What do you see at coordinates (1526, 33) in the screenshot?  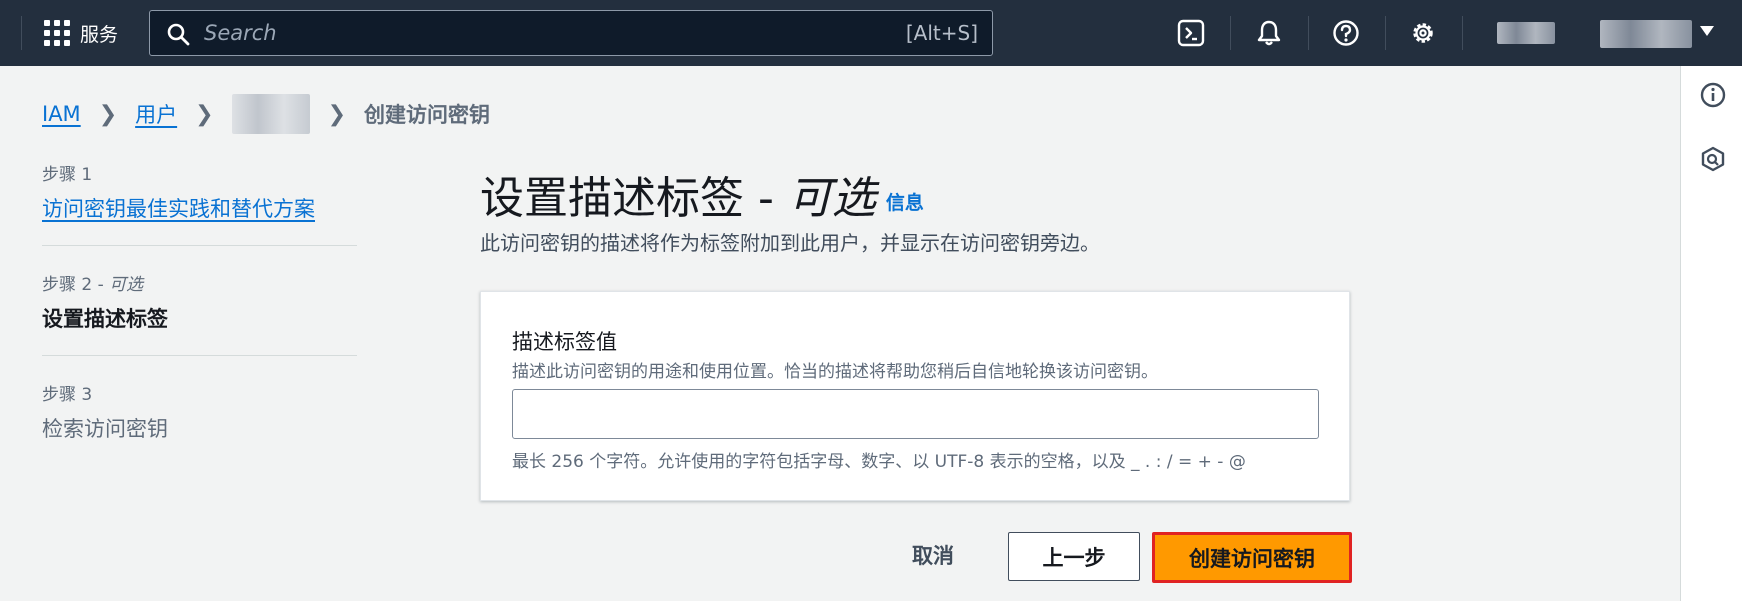 I see `redacted-region` at bounding box center [1526, 33].